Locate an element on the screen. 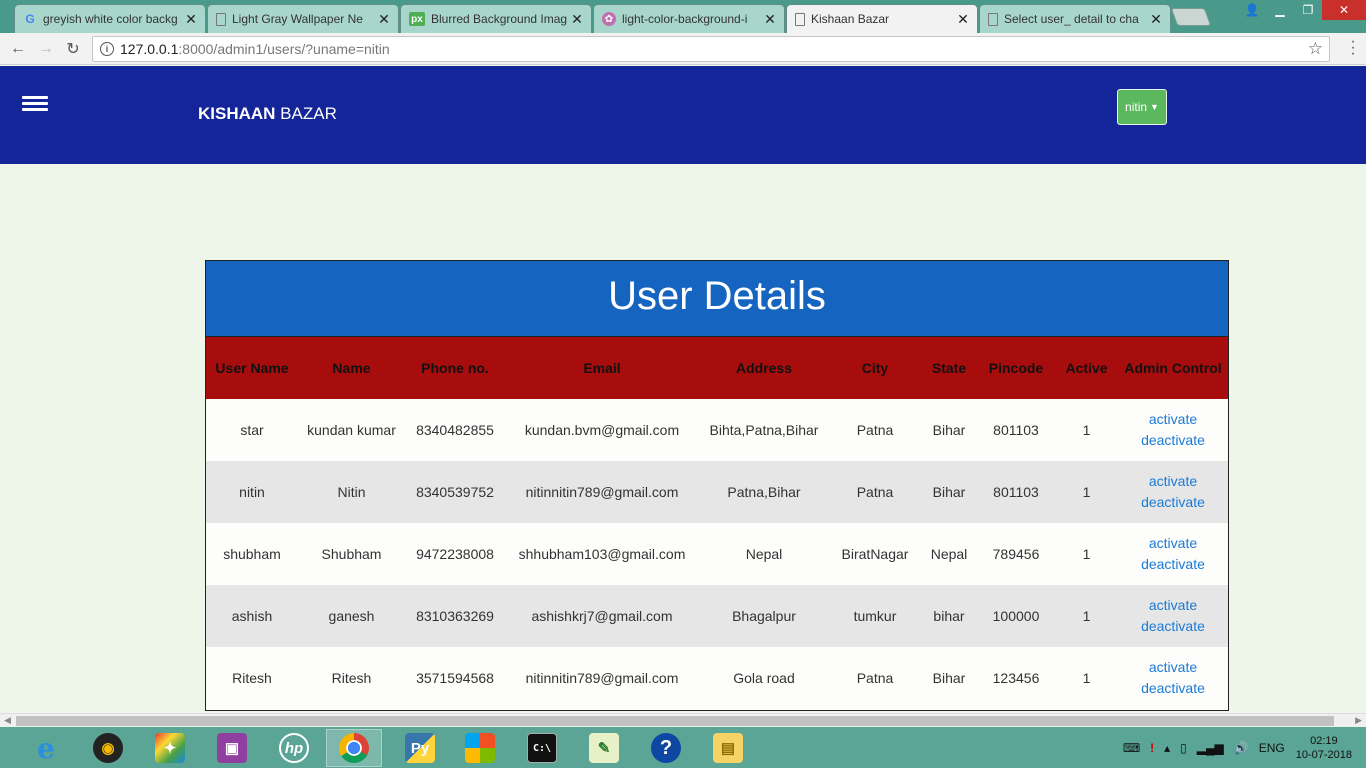 This screenshot has height=768, width=1366. cell-state: Bihar is located at coordinates (949, 492).